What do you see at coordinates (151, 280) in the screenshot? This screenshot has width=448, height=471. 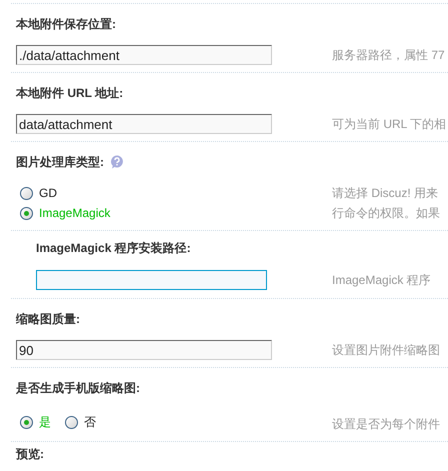 I see `text-field` at bounding box center [151, 280].